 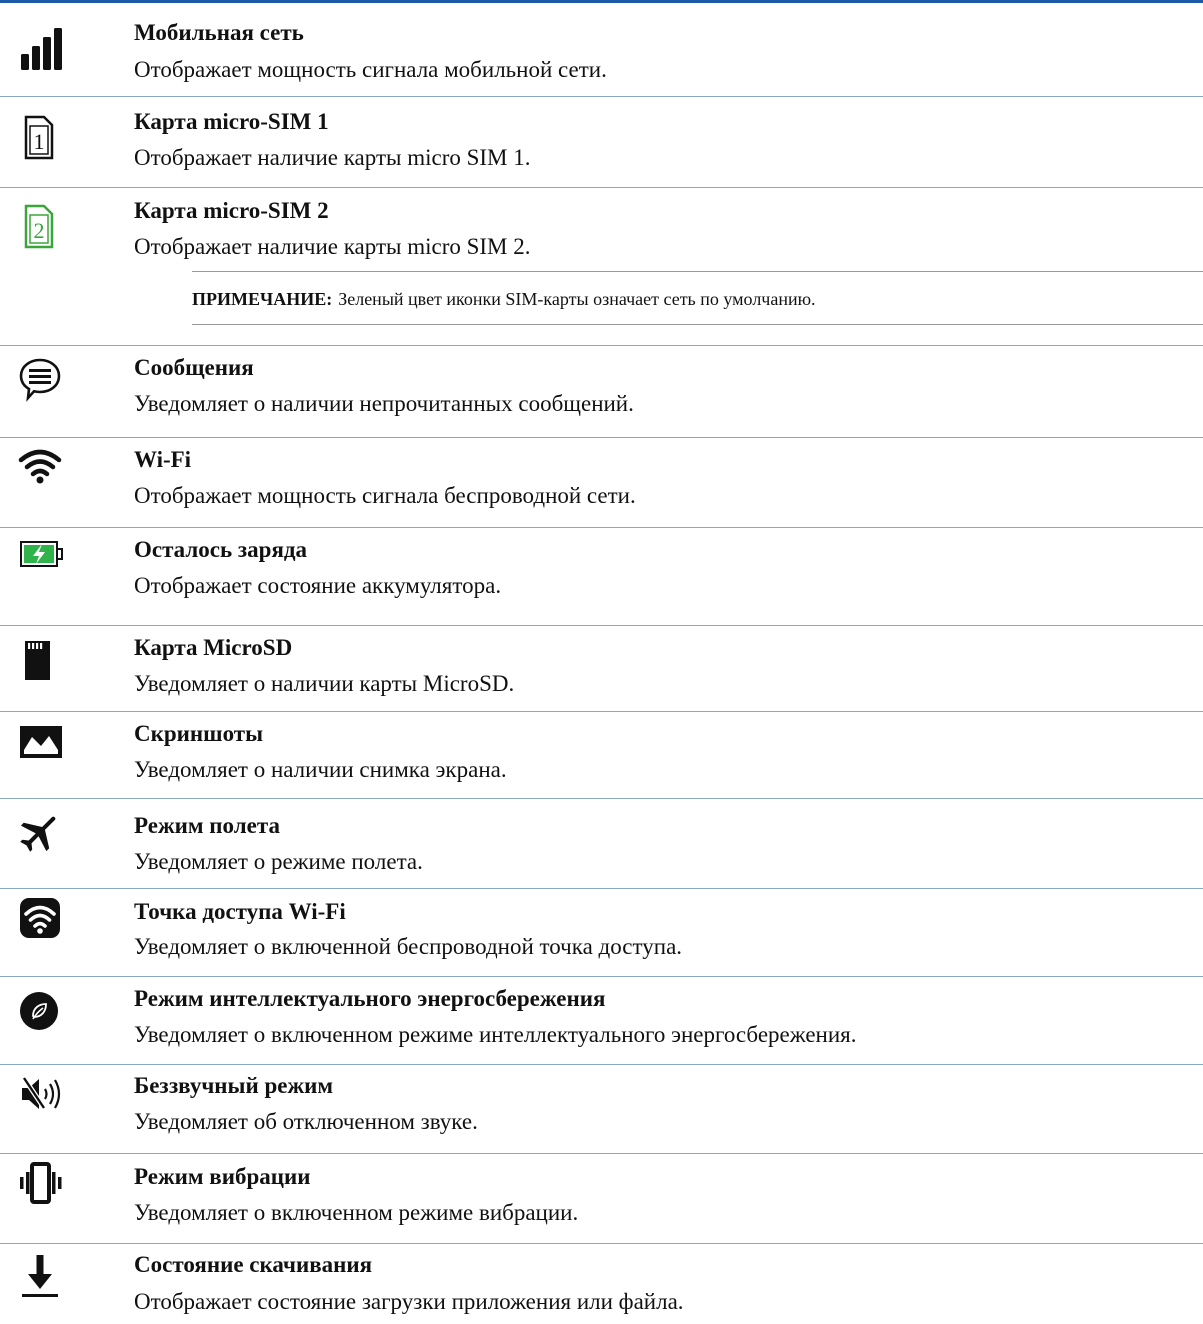 What do you see at coordinates (306, 1121) in the screenshot?
I see `item-description: Уведомляет об отключенном звуке.` at bounding box center [306, 1121].